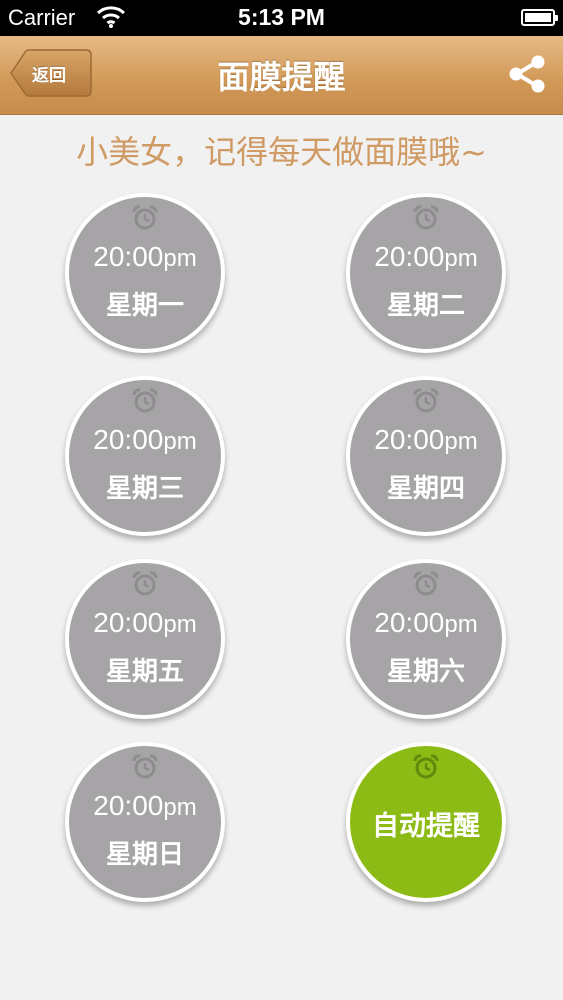  I want to click on reminder-day: 星期日, so click(144, 855).